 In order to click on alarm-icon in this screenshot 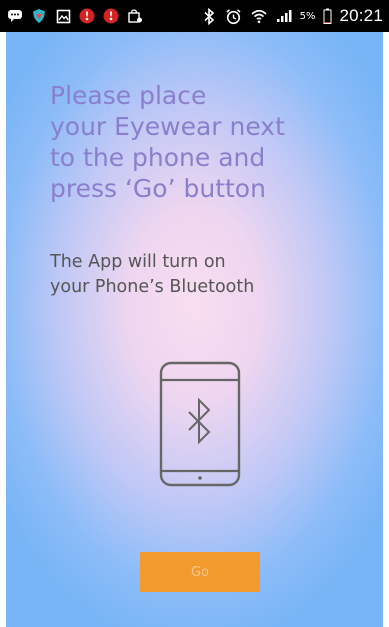, I will do `click(234, 16)`.